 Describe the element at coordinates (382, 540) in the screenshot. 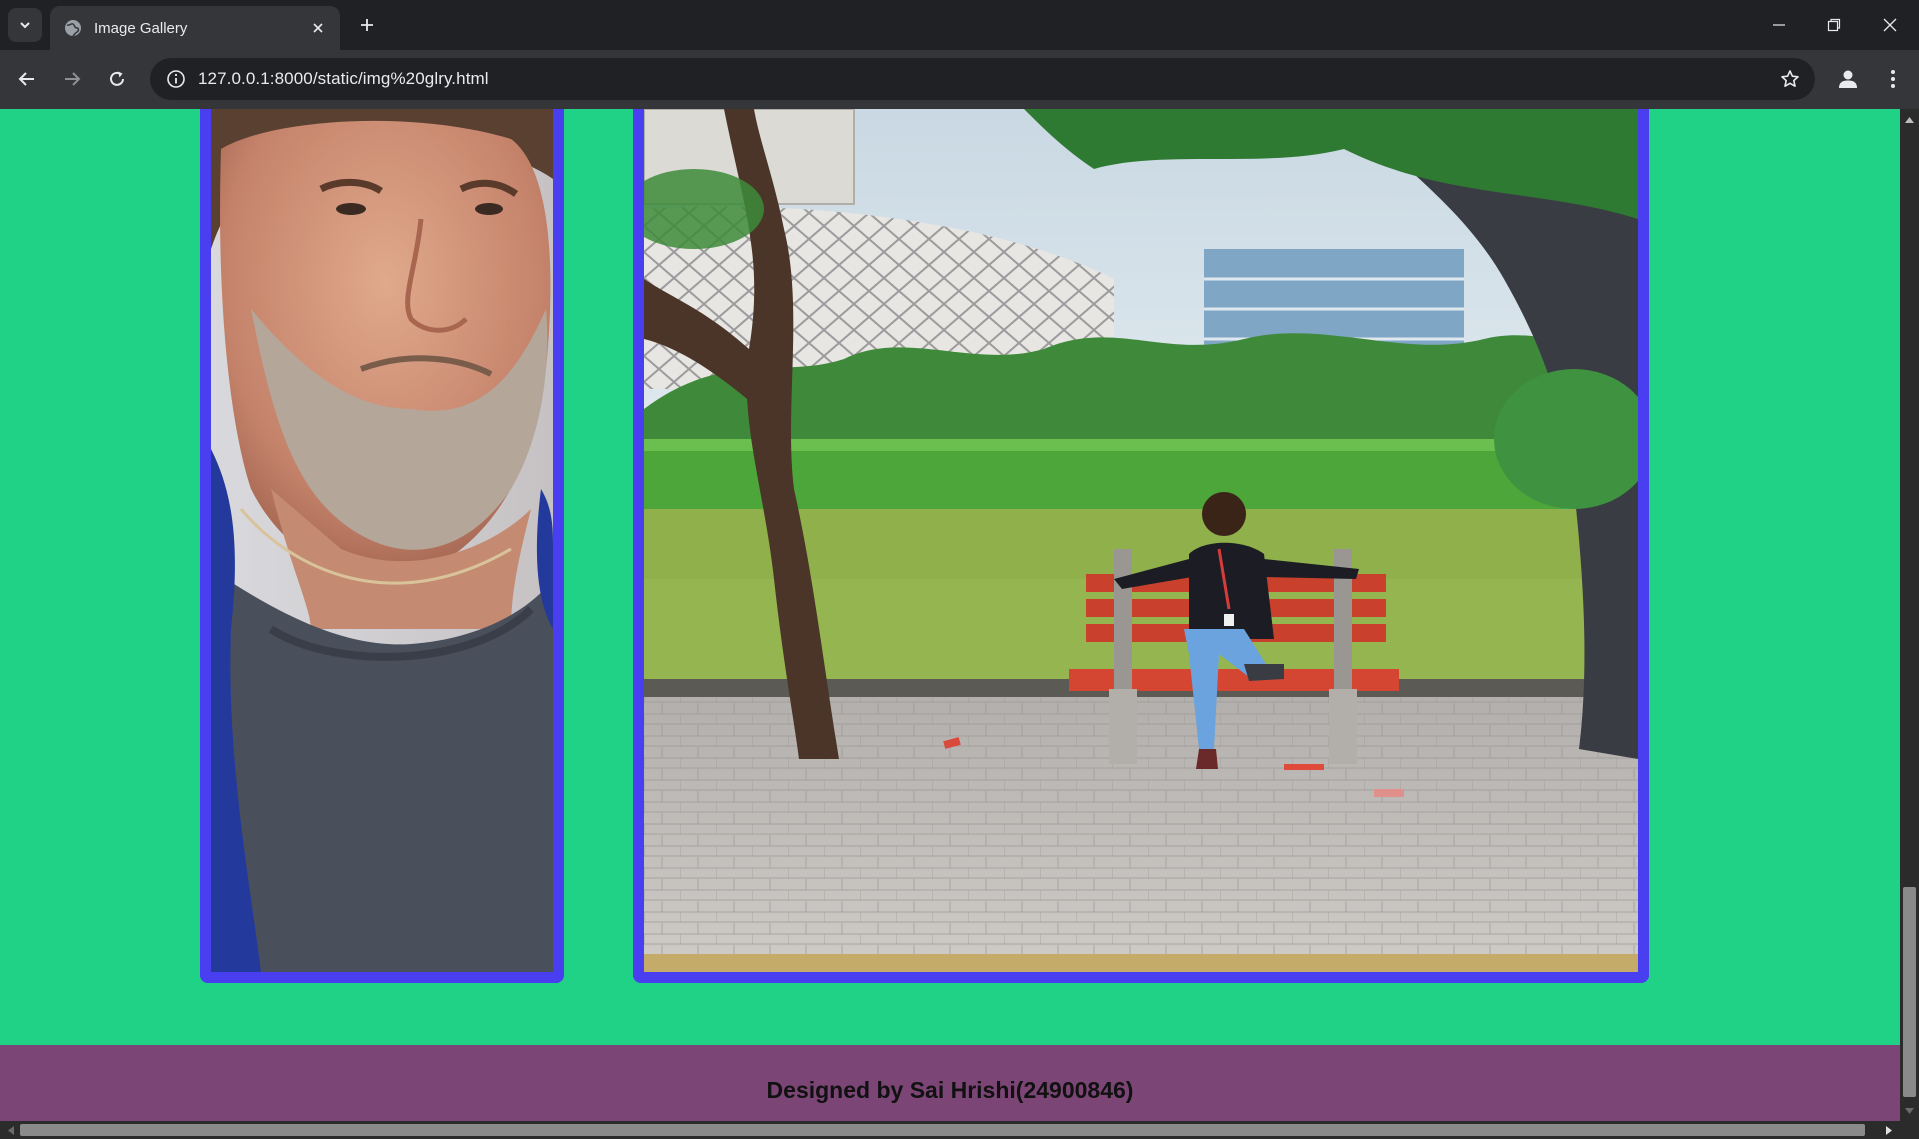

I see `portrait-photo` at that location.